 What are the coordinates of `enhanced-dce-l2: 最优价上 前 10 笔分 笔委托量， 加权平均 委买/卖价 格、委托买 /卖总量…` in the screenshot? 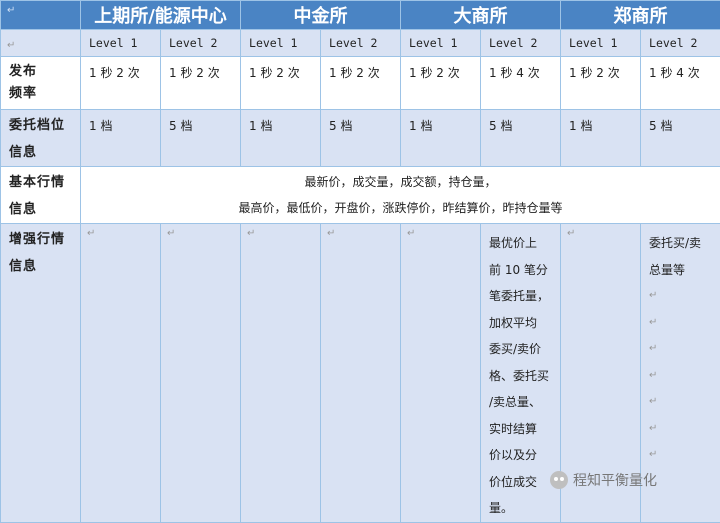 It's located at (521, 373).